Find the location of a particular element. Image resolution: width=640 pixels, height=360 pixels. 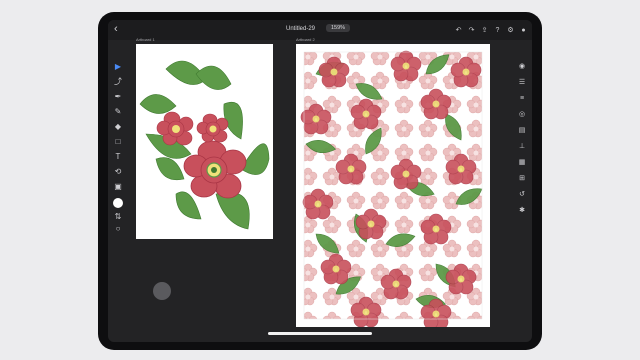

direct-selection-tool-icon: ⤴ is located at coordinates (118, 82).